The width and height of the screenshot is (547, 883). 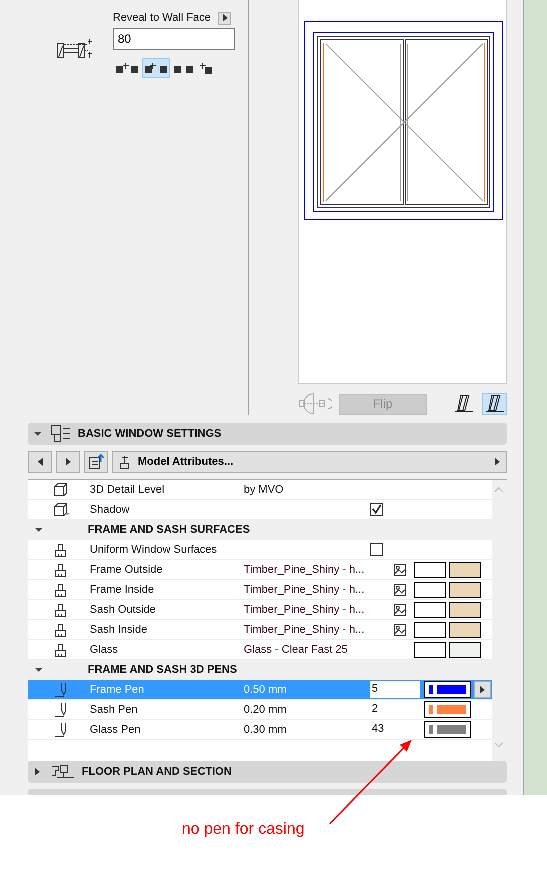 I want to click on setting-name: Sash Outside, so click(x=124, y=610).